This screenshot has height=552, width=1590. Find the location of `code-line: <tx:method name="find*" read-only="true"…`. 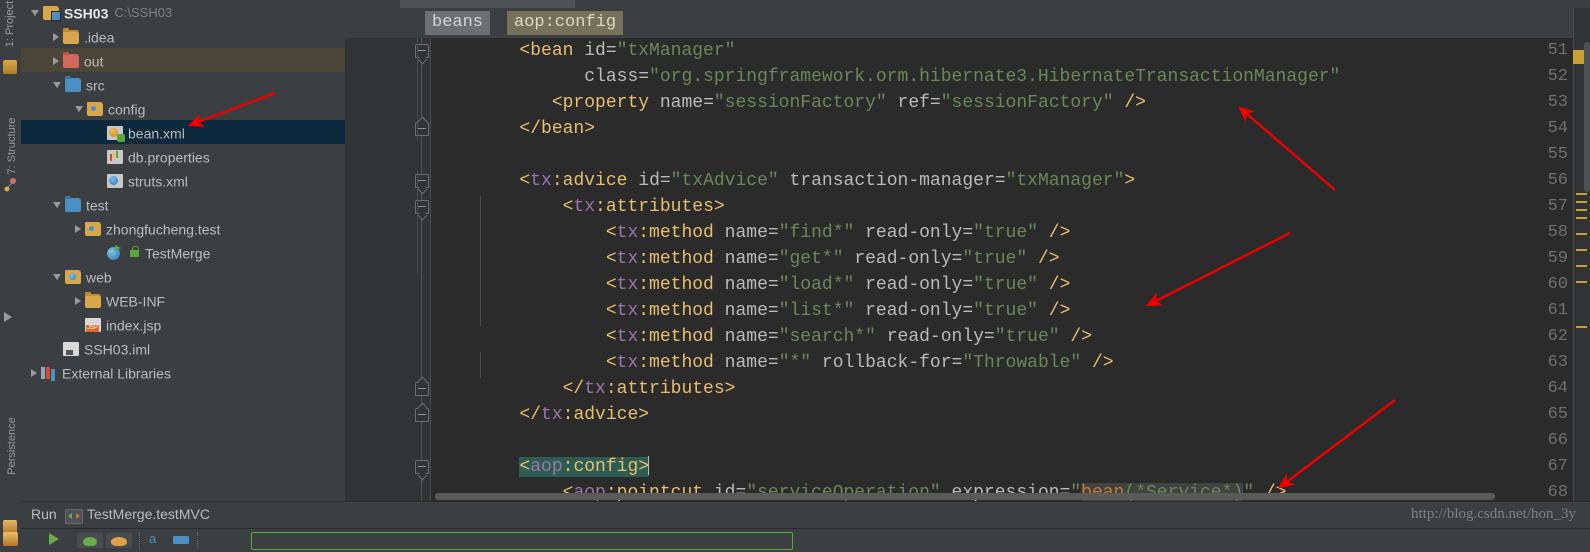

code-line: <tx:method name="find*" read-only="true"… is located at coordinates (1011, 233).